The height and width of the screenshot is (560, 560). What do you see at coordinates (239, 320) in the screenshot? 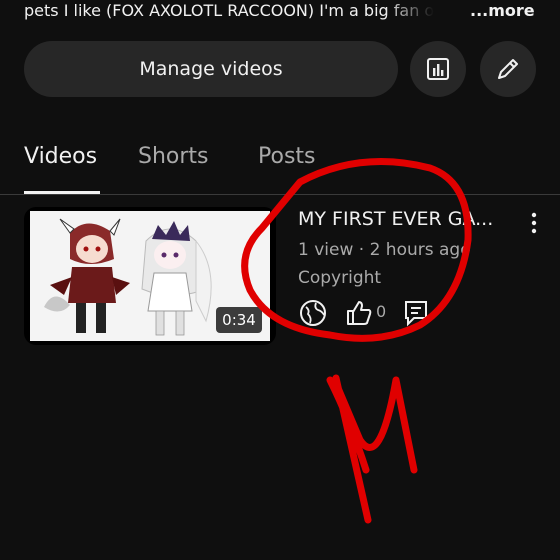
I see `duration-badge: 0:34` at bounding box center [239, 320].